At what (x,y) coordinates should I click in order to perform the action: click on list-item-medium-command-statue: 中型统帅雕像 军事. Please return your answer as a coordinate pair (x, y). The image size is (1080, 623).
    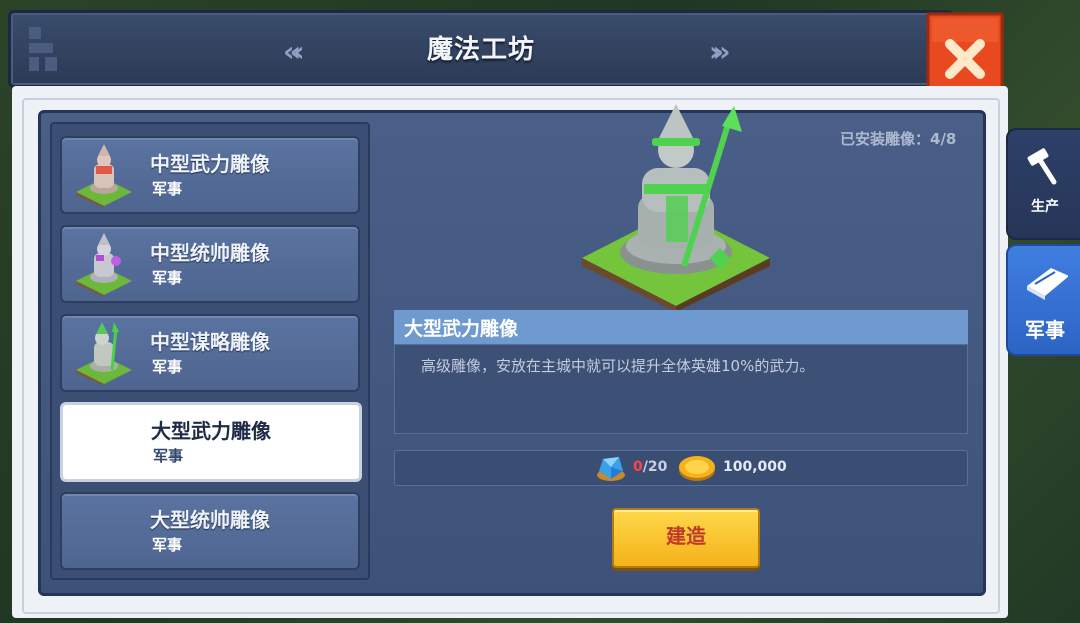
    Looking at the image, I should click on (210, 264).